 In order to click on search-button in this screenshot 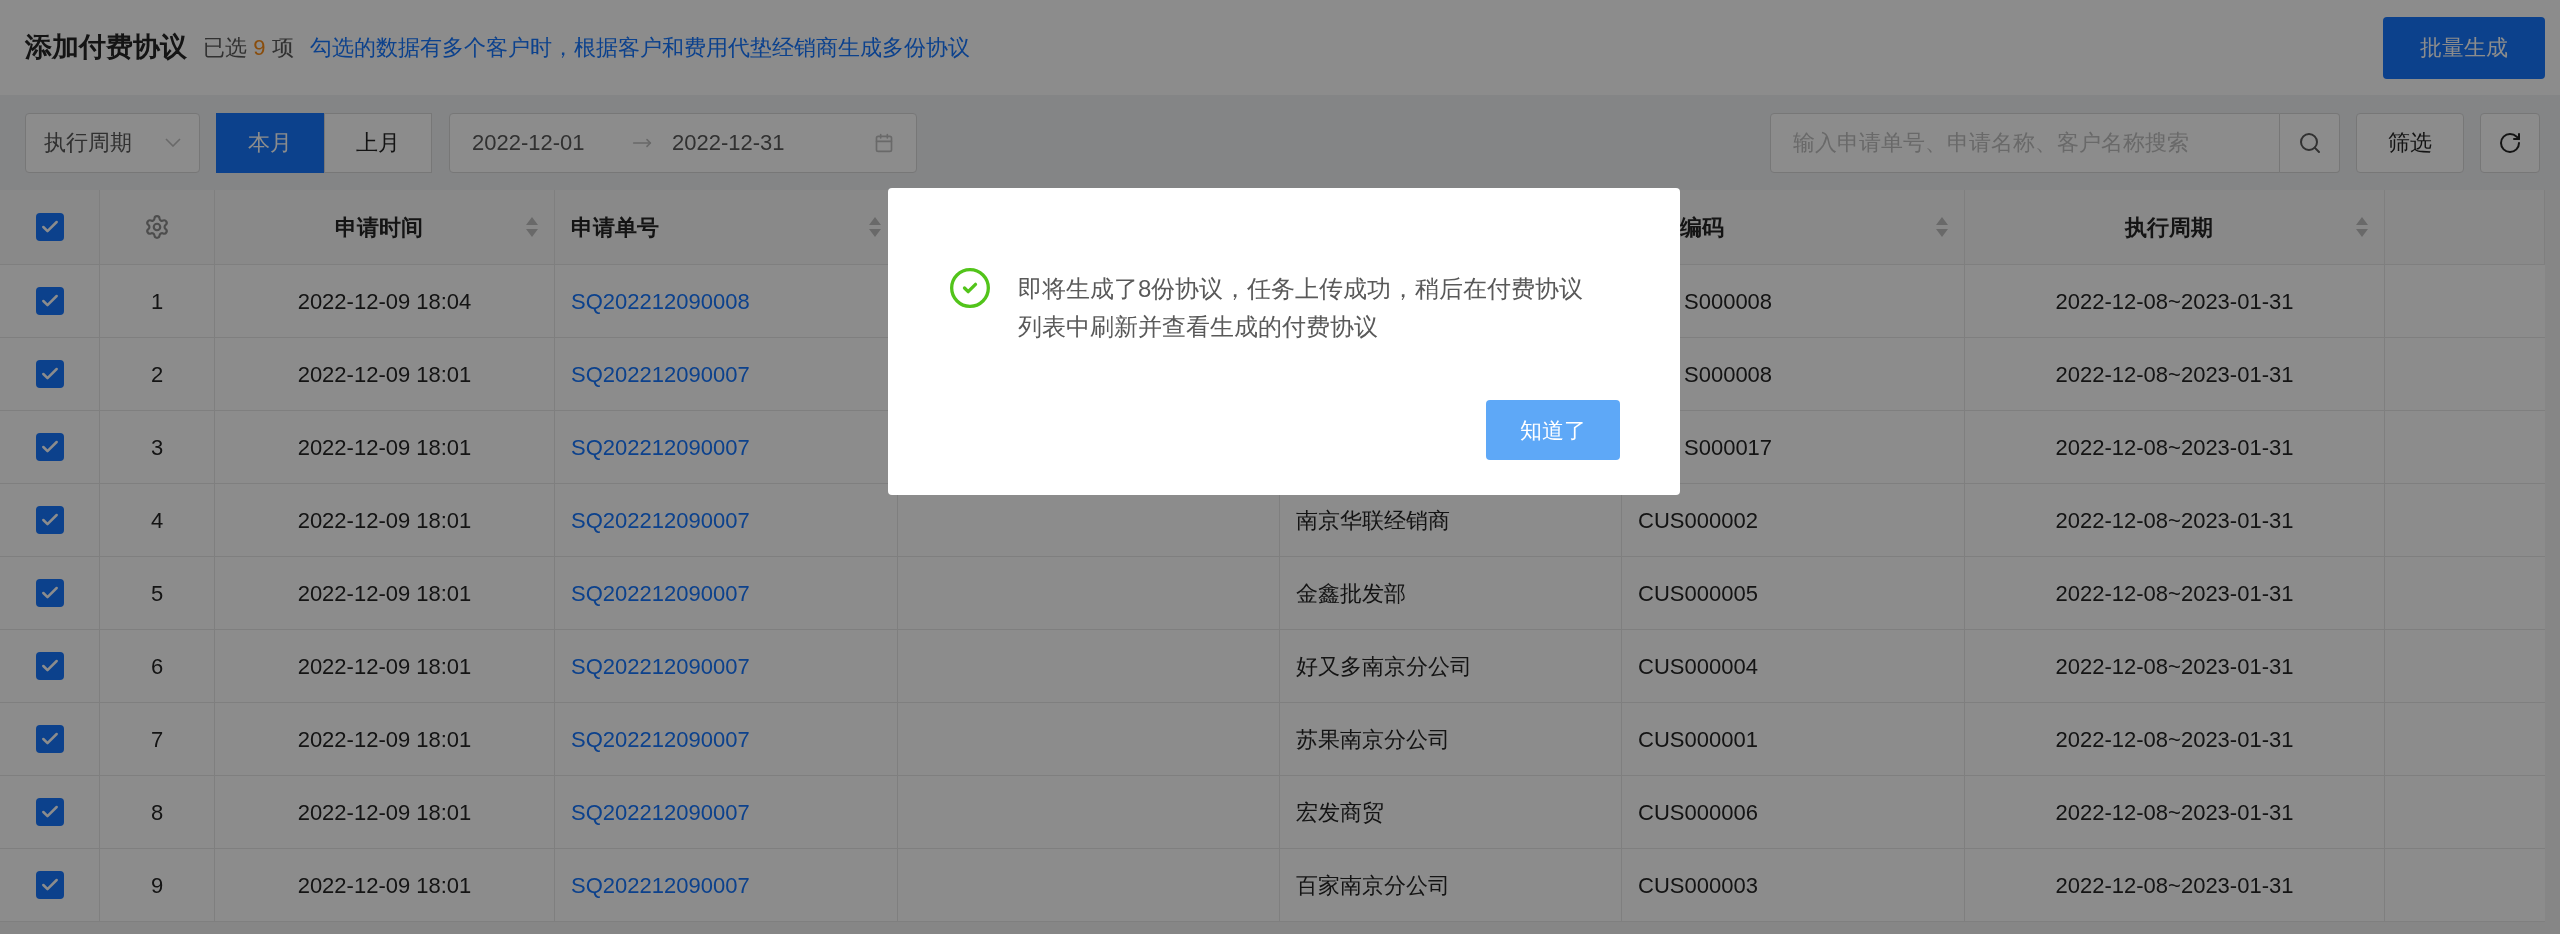, I will do `click(2310, 142)`.